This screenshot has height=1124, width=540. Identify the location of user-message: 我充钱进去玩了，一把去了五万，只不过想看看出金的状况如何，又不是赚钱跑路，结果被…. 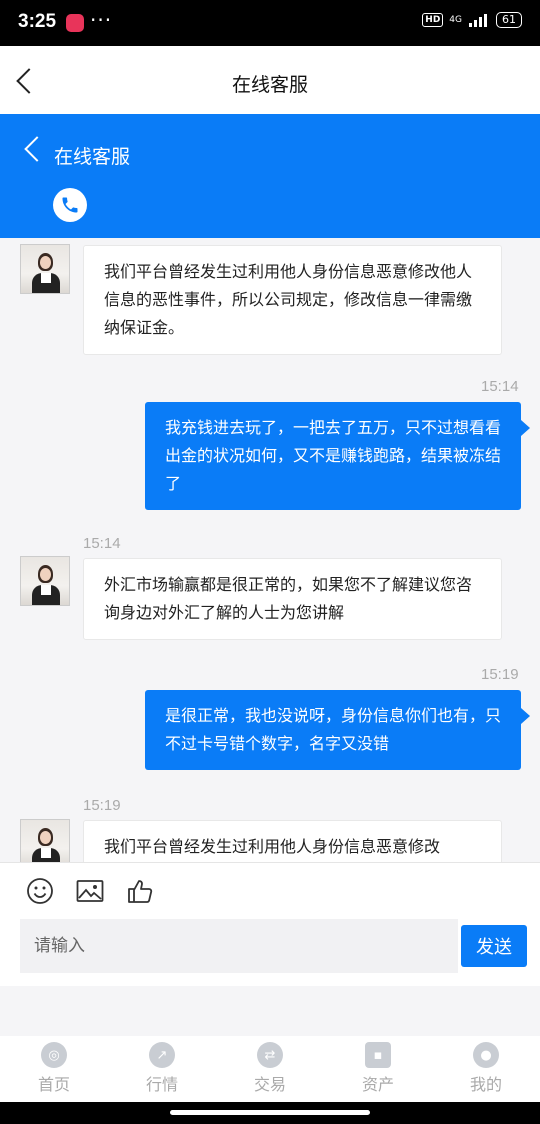
(337, 456).